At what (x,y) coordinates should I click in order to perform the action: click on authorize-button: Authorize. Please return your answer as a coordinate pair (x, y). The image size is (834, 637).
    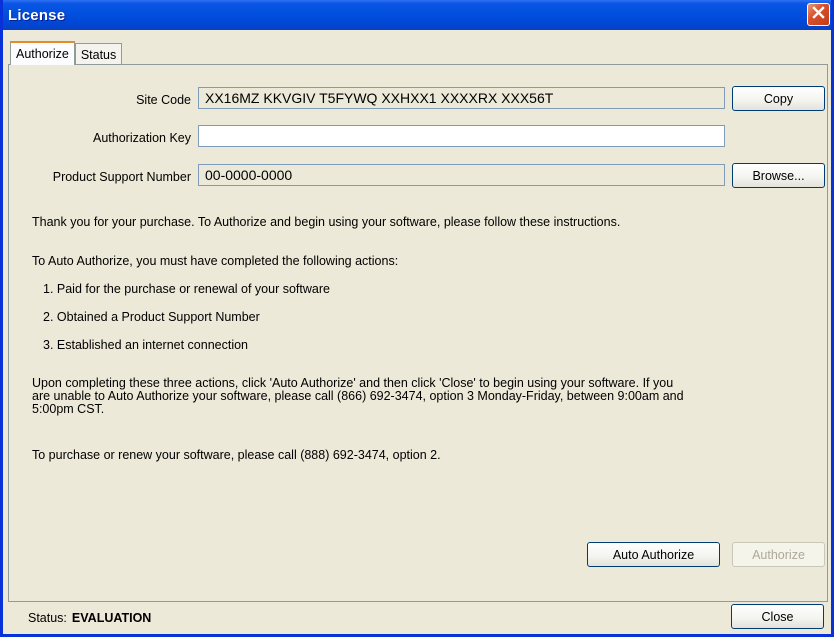
    Looking at the image, I should click on (778, 554).